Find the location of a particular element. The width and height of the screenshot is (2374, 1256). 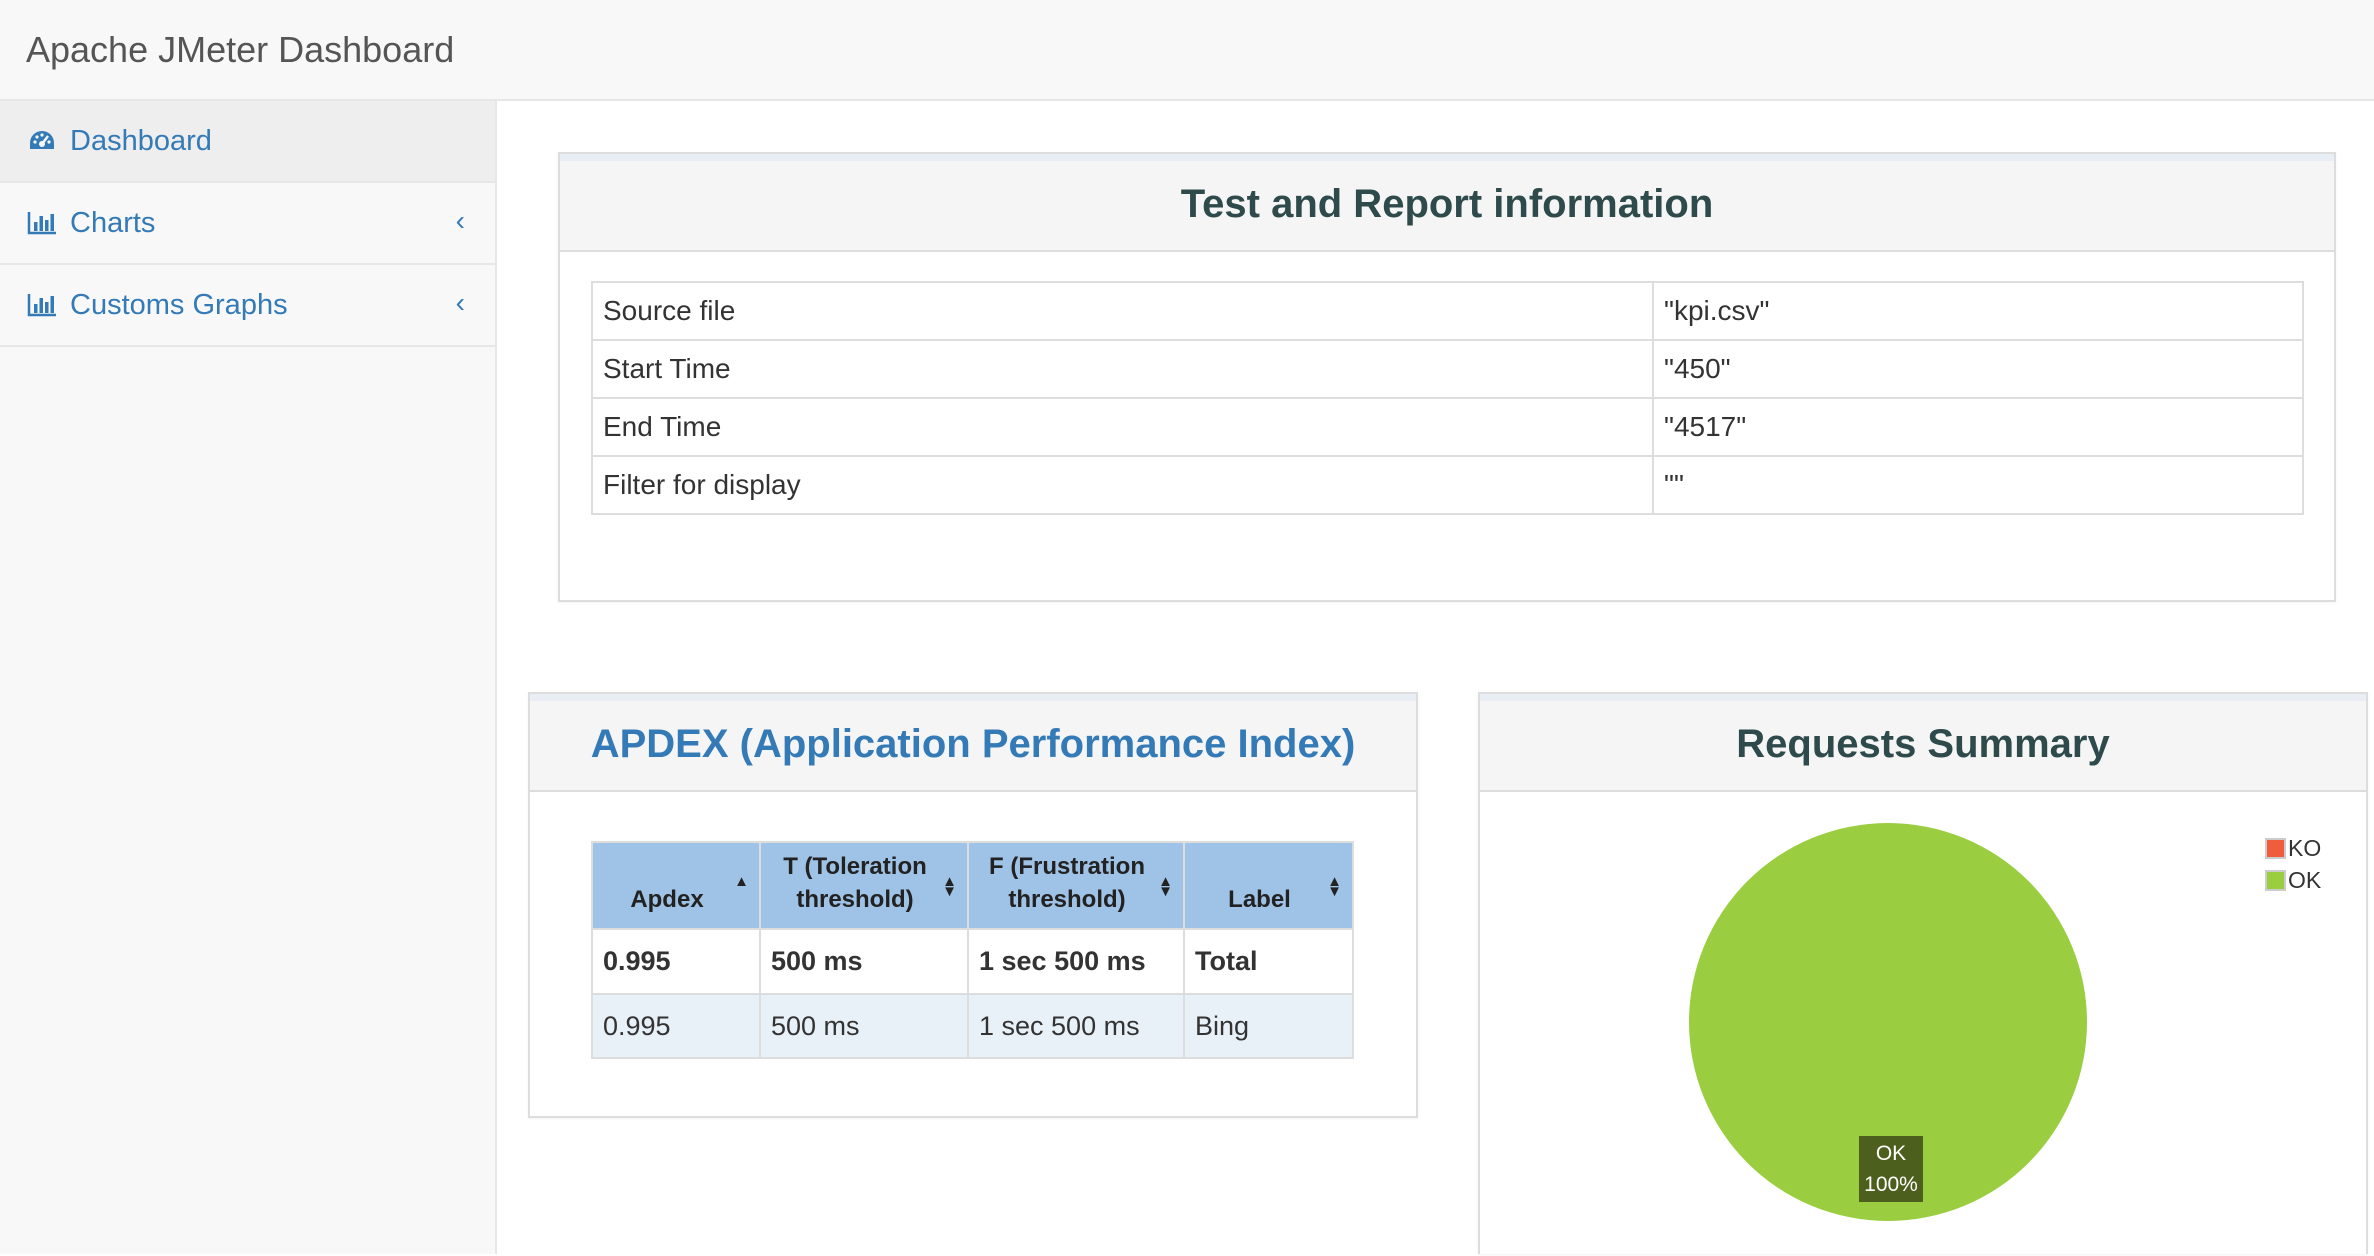

sidebar-item-label: Customs Graphs is located at coordinates (179, 304).